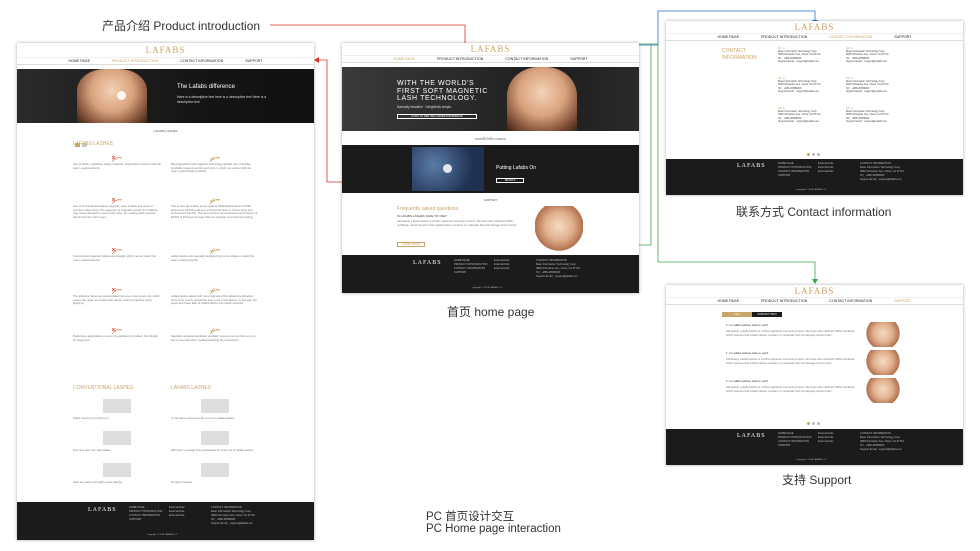 The width and height of the screenshot is (980, 551). I want to click on contact-heading-line2: INFORMATION, so click(739, 58).